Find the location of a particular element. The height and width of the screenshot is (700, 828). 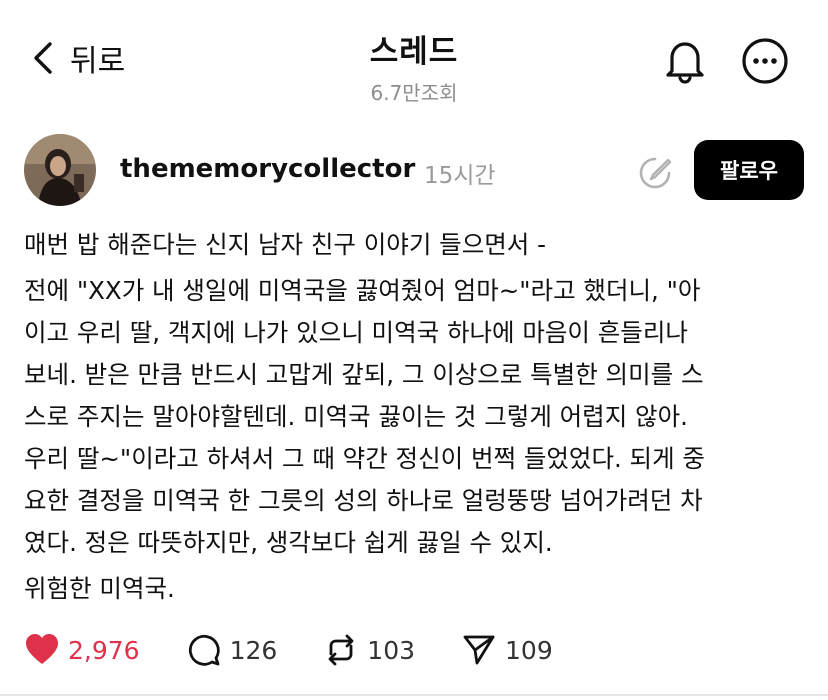

post-line: 매번 밥 해준다는 신지 남자 친구 이야기 들으면서 - is located at coordinates (285, 244).